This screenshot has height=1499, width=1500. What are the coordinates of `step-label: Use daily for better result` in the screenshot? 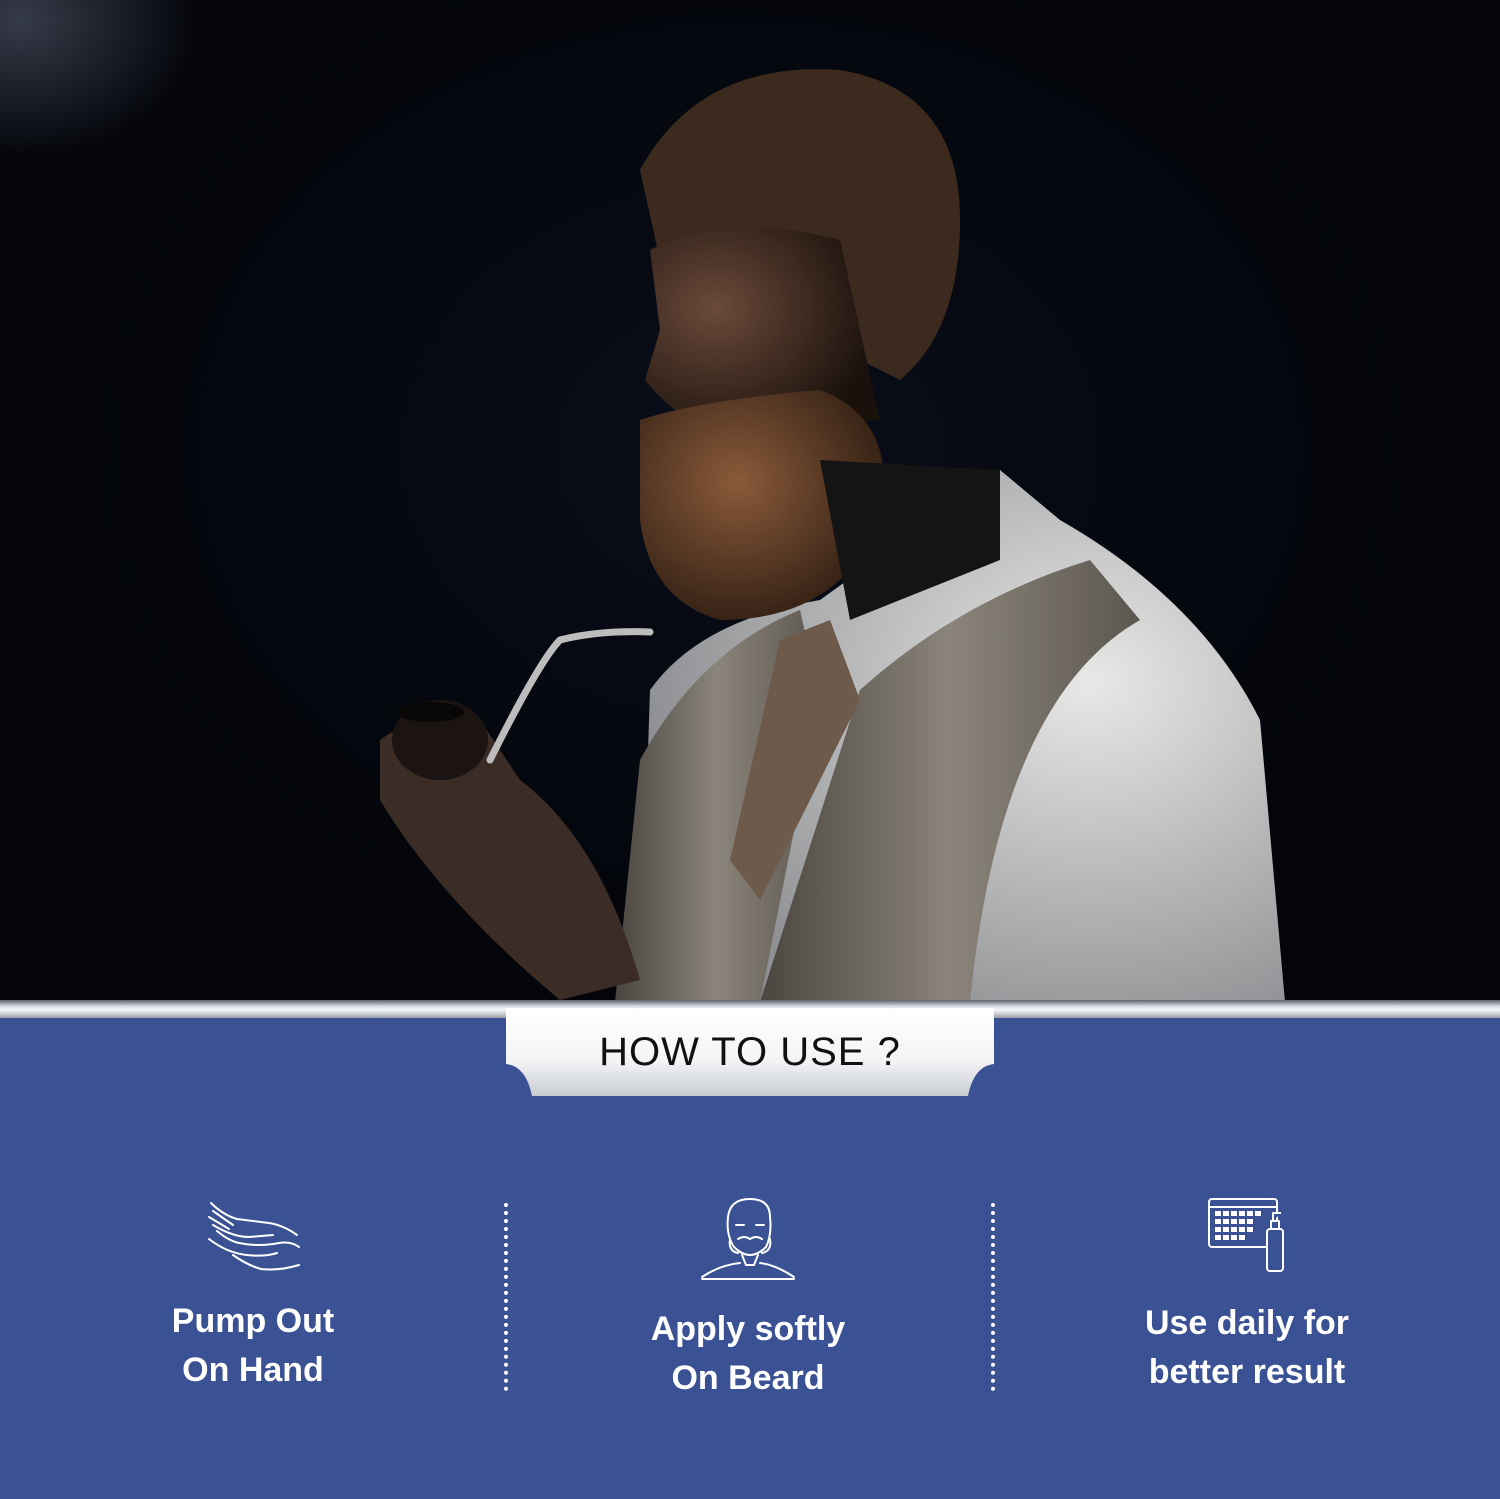 It's located at (1247, 1347).